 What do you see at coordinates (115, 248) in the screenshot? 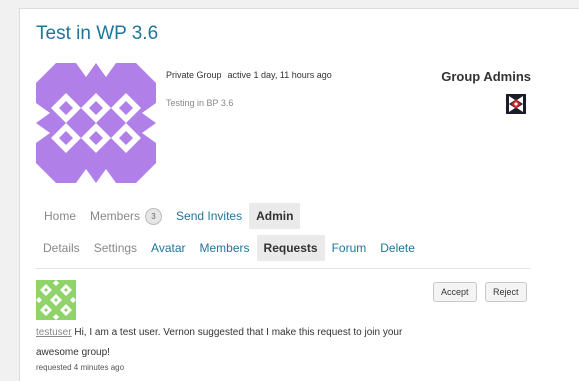
I see `subnav-settings: Settings` at bounding box center [115, 248].